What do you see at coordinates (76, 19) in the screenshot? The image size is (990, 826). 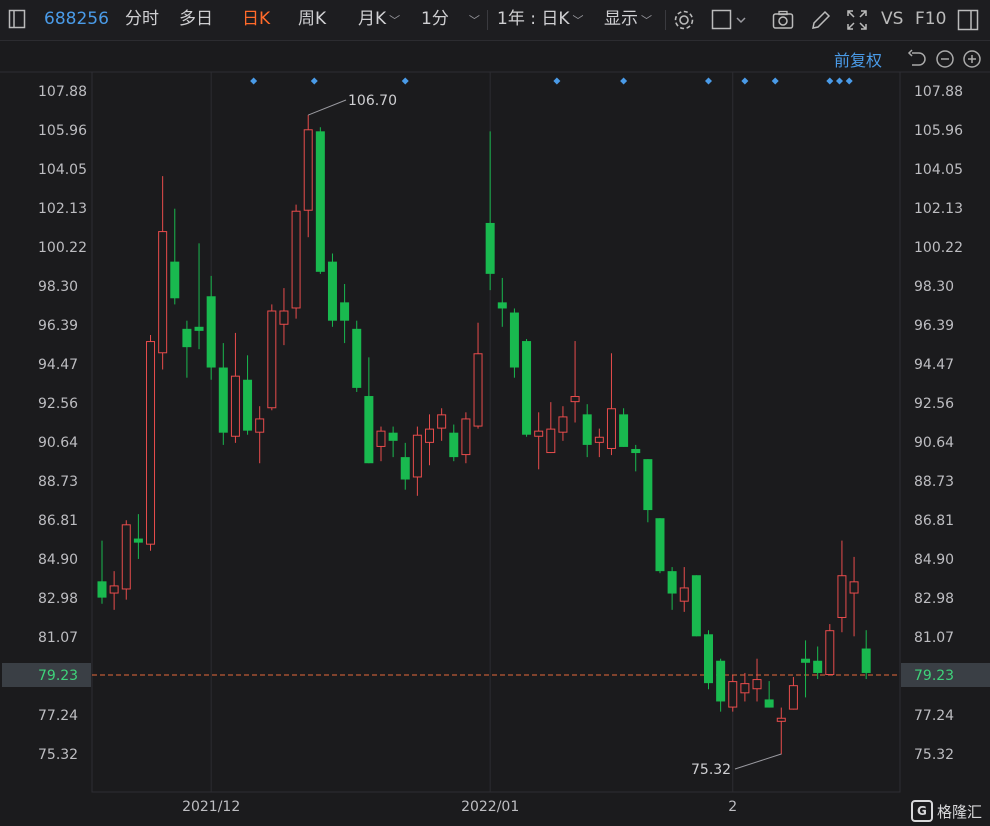 I see `stock-code: 688256` at bounding box center [76, 19].